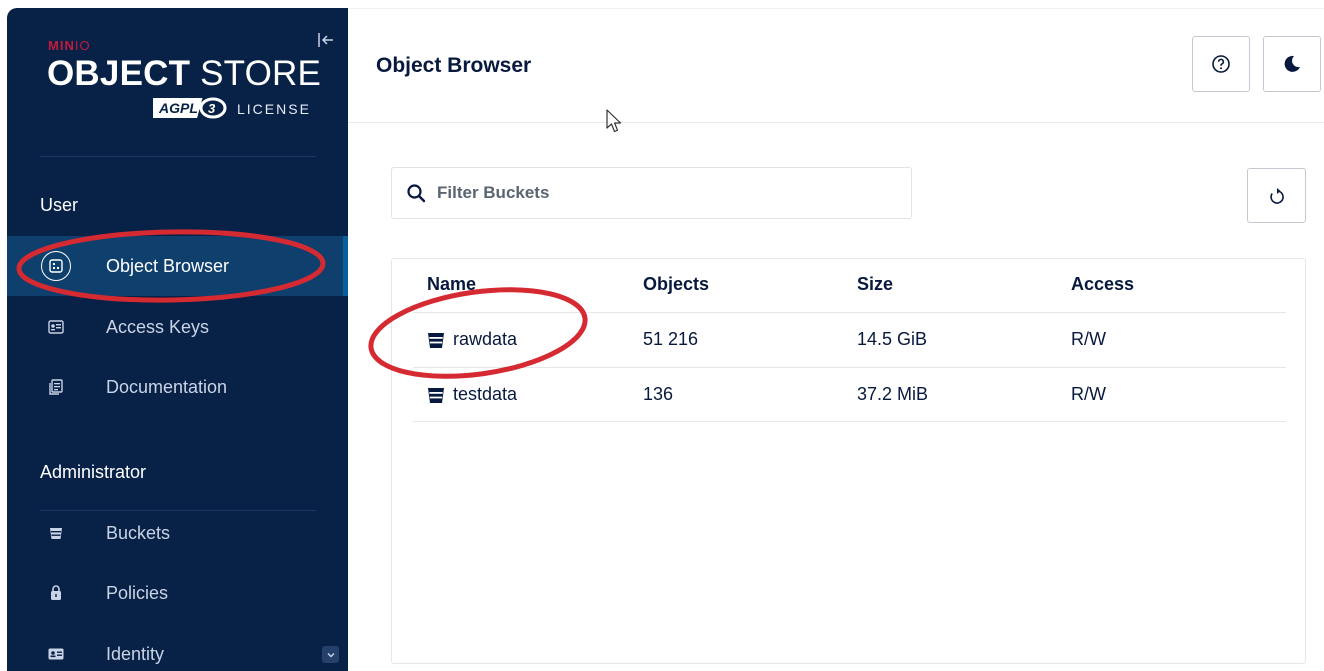 The width and height of the screenshot is (1324, 671). Describe the element at coordinates (676, 284) in the screenshot. I see `column-header-objects: Objects` at that location.